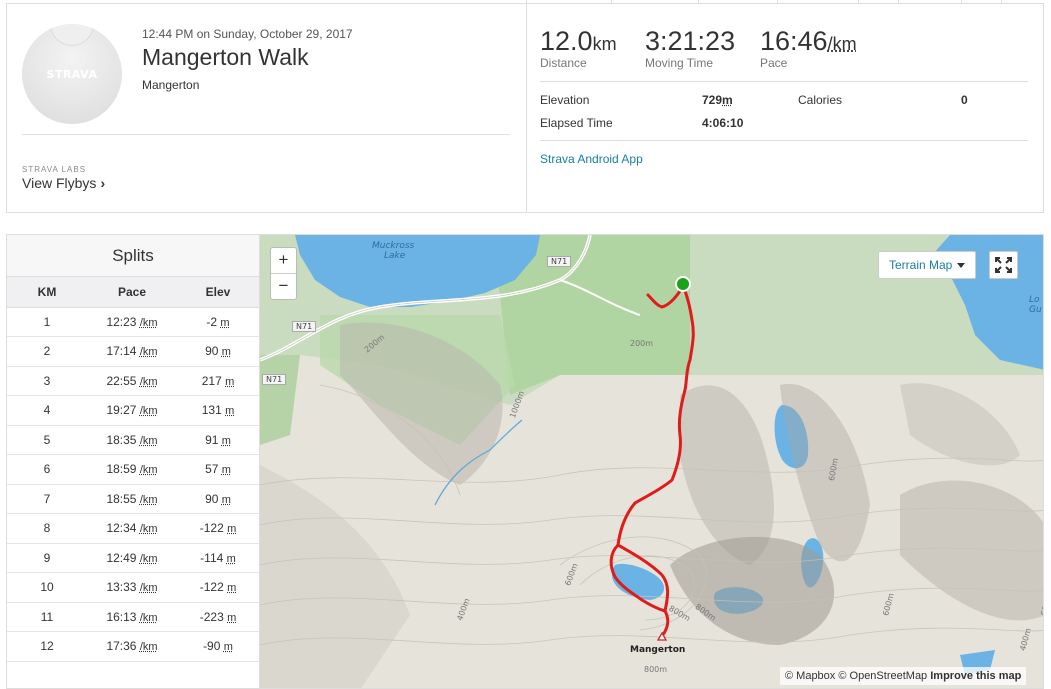 This screenshot has width=1051, height=689. Describe the element at coordinates (103, 183) in the screenshot. I see `chevron-right-icon: ›` at that location.